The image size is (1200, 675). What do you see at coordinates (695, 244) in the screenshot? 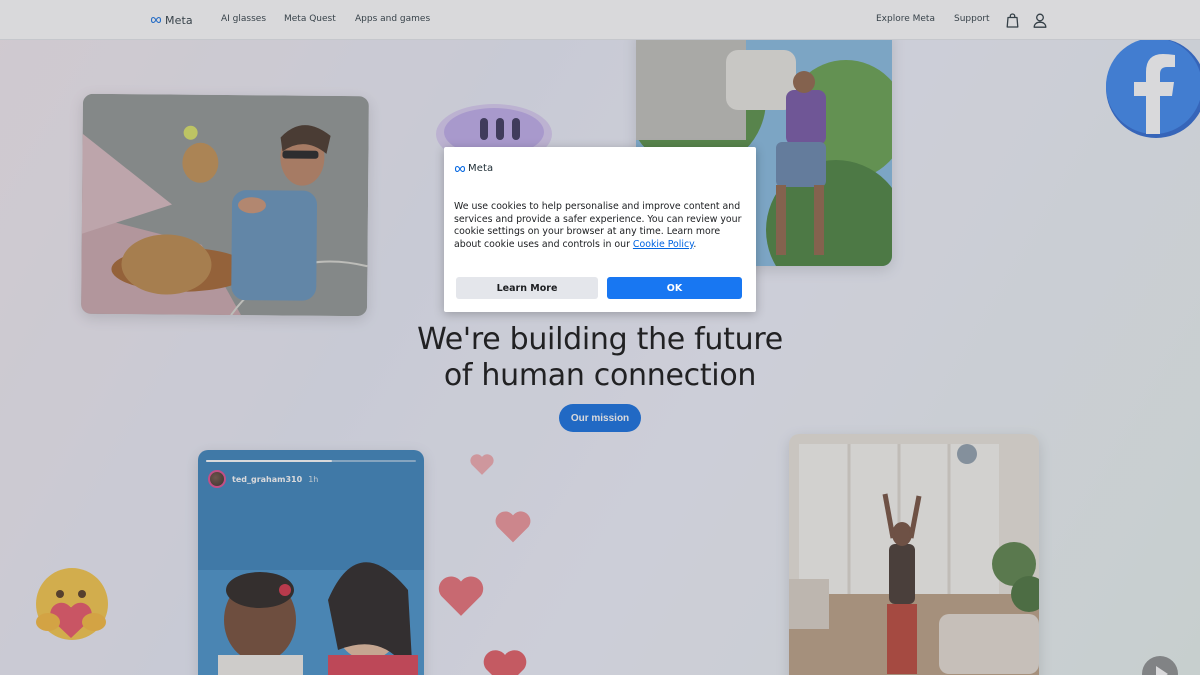
I see `cookie-notice-end: .` at bounding box center [695, 244].